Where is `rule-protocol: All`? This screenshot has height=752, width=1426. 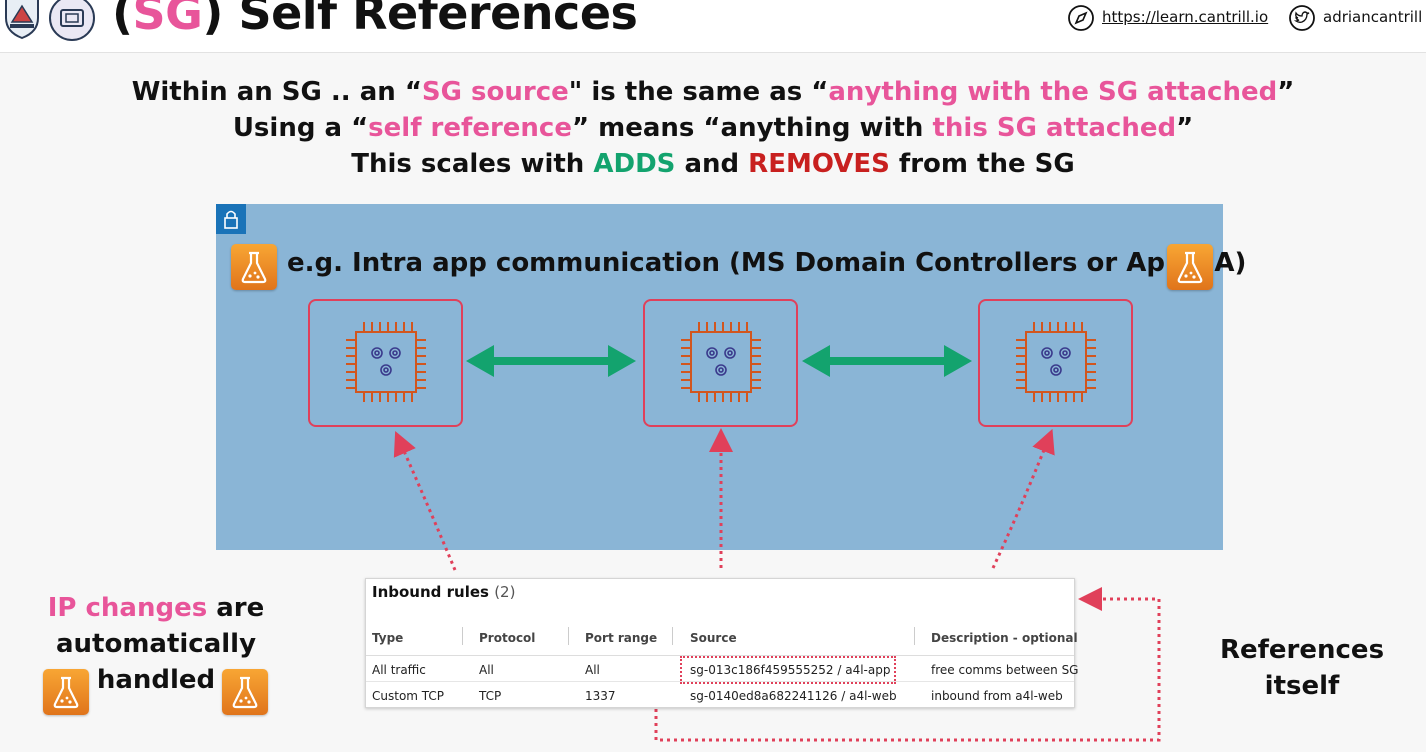 rule-protocol: All is located at coordinates (486, 670).